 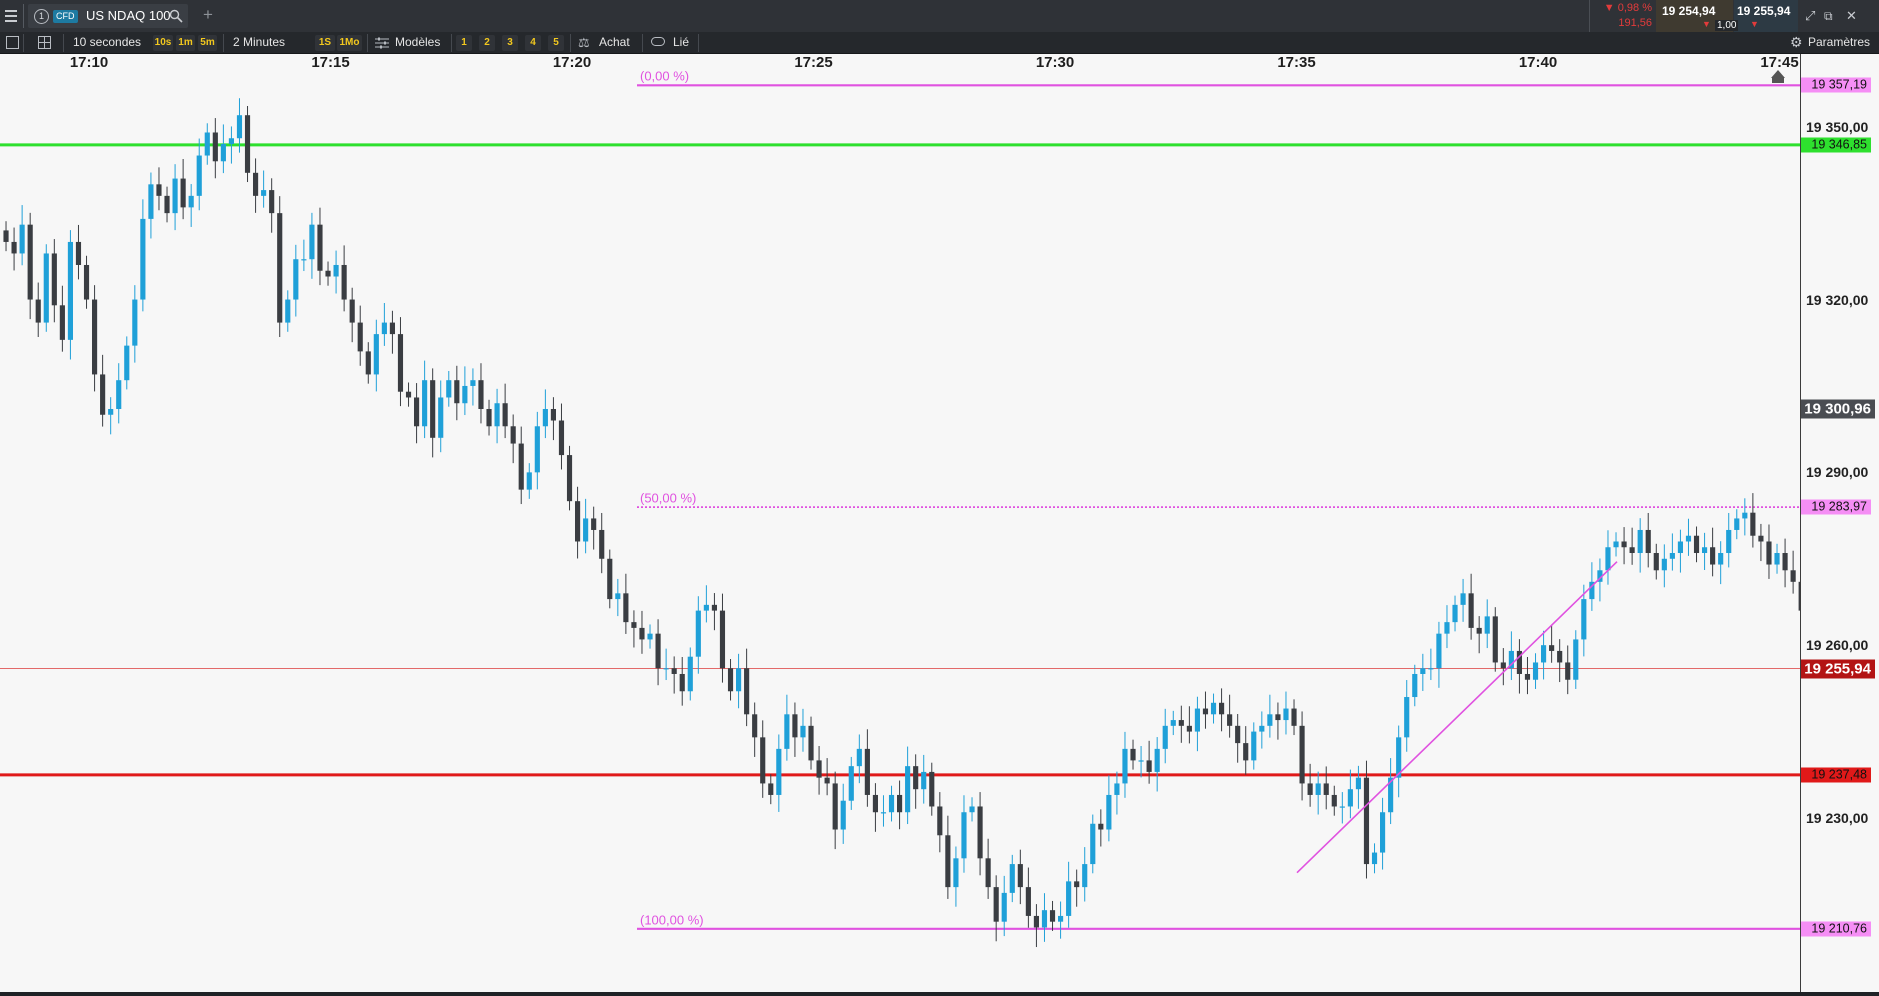 I want to click on interval-select: 10 secondes, so click(x=107, y=42).